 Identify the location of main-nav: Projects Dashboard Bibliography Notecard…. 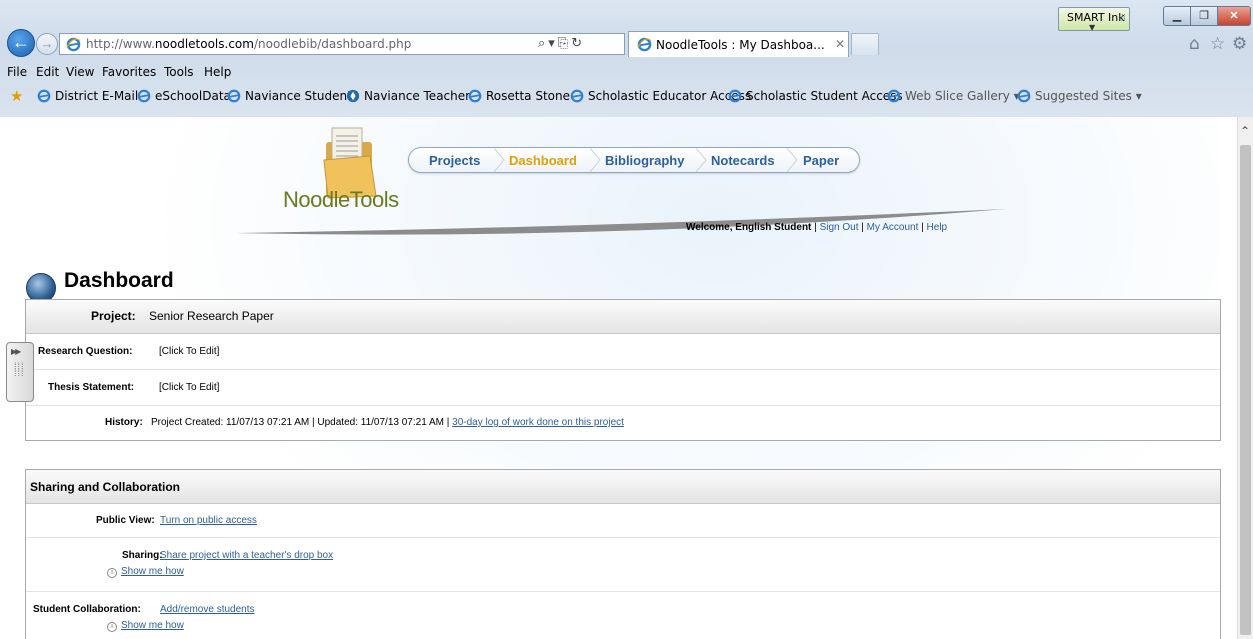
(634, 160).